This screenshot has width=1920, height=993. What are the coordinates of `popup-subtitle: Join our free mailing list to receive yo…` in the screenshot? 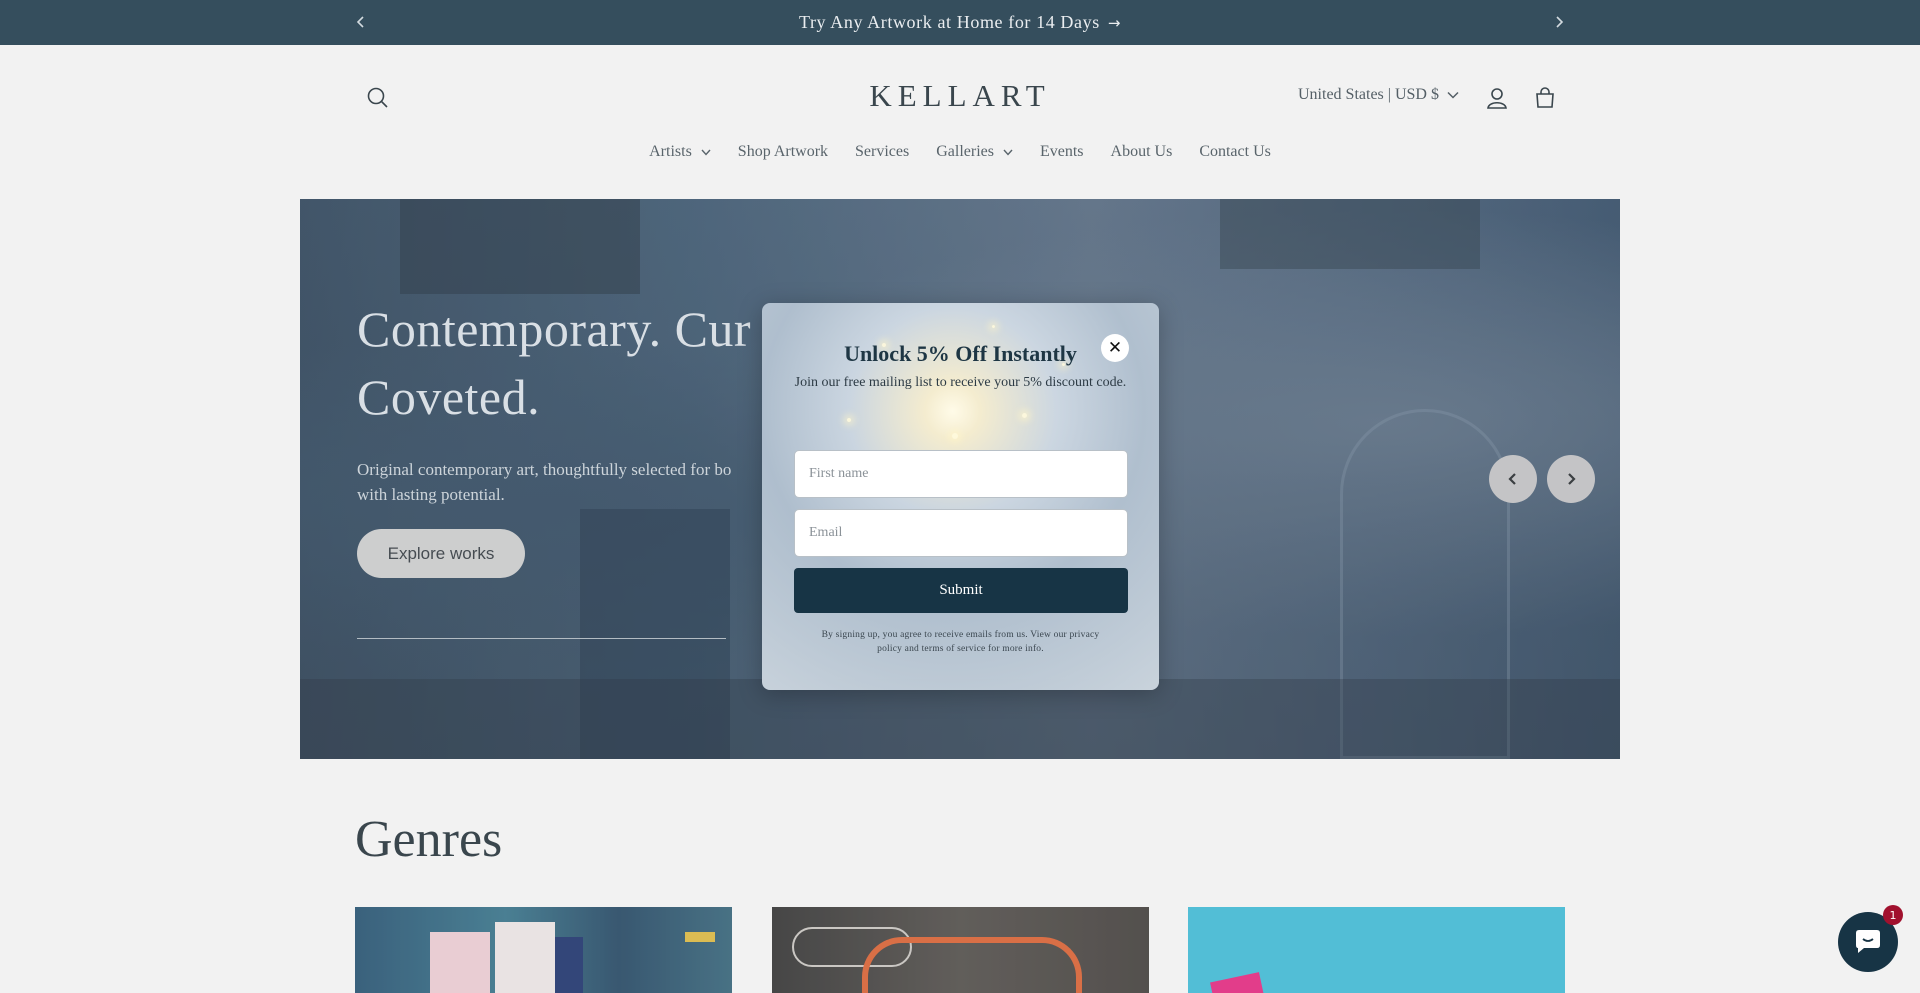 It's located at (960, 382).